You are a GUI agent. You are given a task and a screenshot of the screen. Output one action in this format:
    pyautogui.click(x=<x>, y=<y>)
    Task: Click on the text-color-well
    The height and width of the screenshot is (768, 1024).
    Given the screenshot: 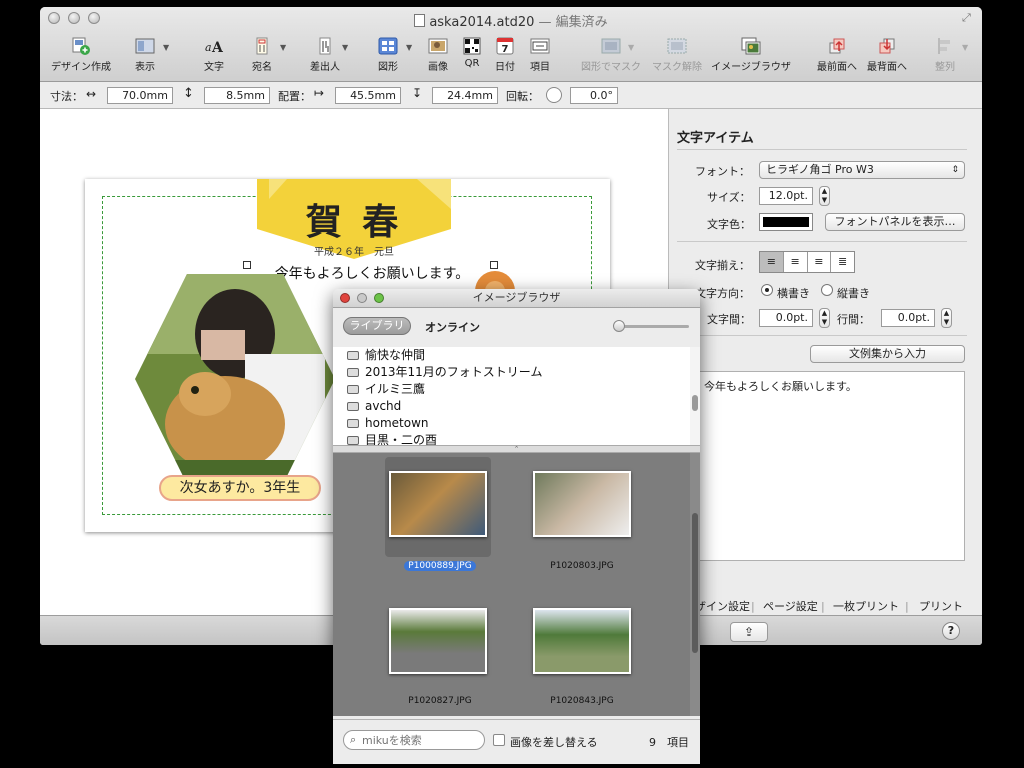 What is the action you would take?
    pyautogui.click(x=786, y=222)
    